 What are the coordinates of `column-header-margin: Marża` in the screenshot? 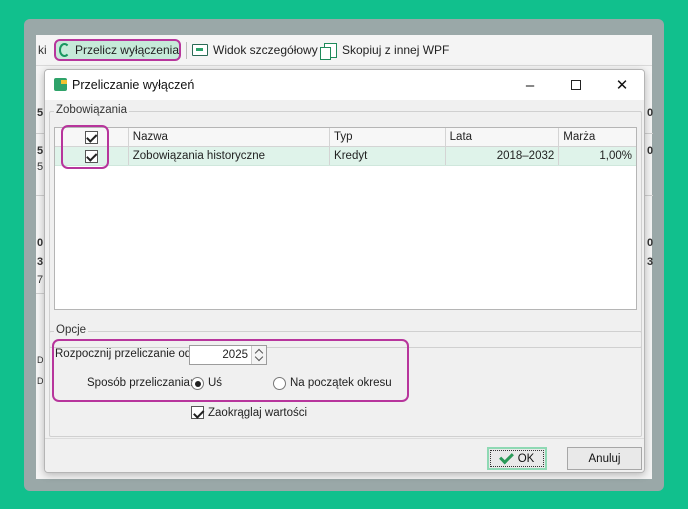 It's located at (597, 137).